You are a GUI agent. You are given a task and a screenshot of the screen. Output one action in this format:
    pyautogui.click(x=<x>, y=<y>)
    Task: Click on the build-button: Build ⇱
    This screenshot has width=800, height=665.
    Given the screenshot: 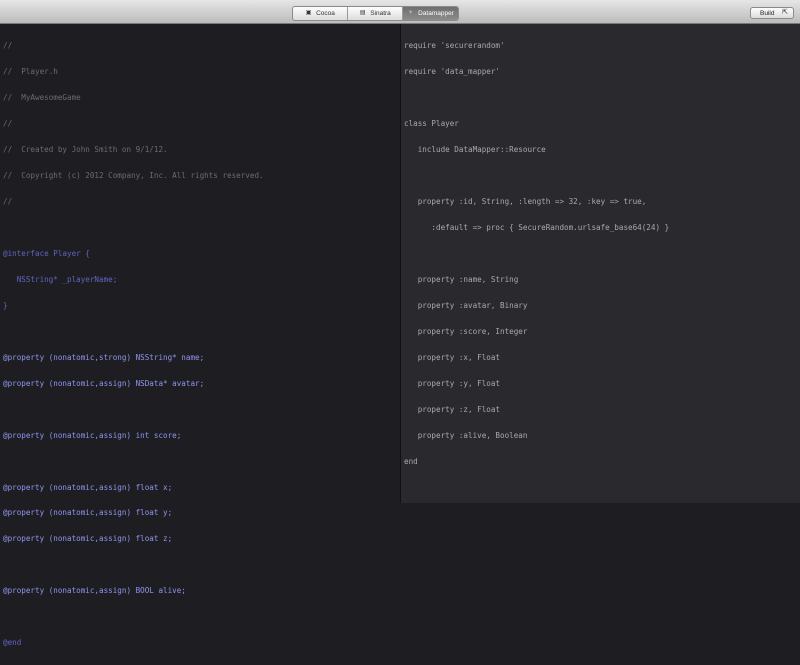 What is the action you would take?
    pyautogui.click(x=772, y=13)
    